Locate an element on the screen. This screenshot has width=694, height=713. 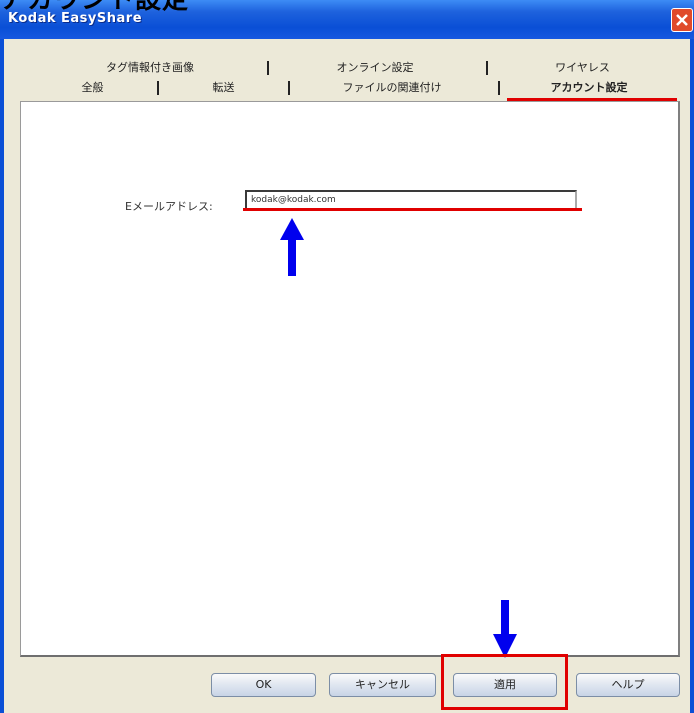
apply-highlight-box is located at coordinates (504, 682).